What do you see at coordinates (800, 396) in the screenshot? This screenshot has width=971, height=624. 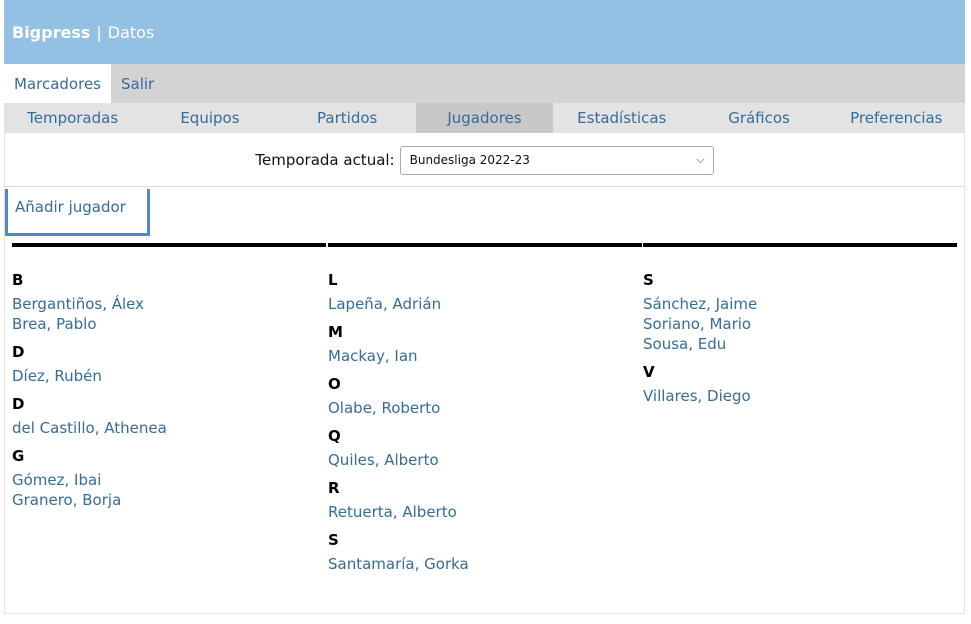 I see `player-link: Villares, Diego` at bounding box center [800, 396].